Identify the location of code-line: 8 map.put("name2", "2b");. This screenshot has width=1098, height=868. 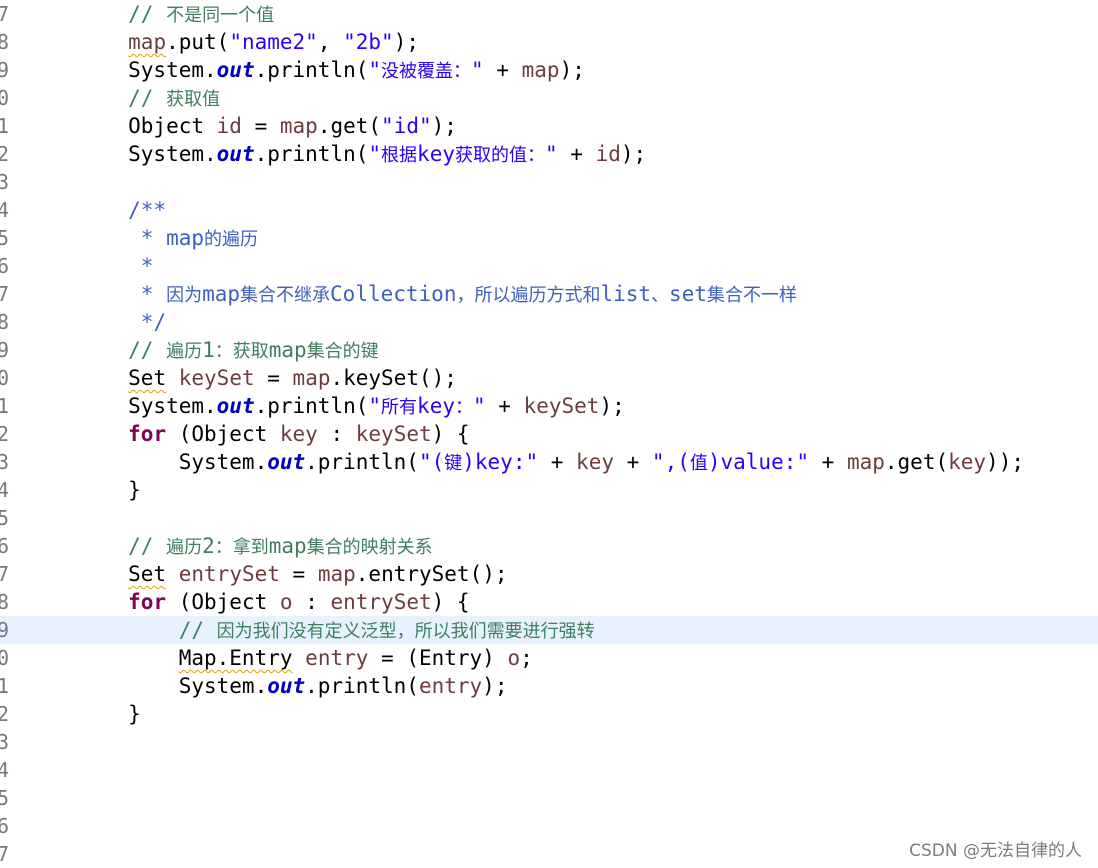
(549, 42).